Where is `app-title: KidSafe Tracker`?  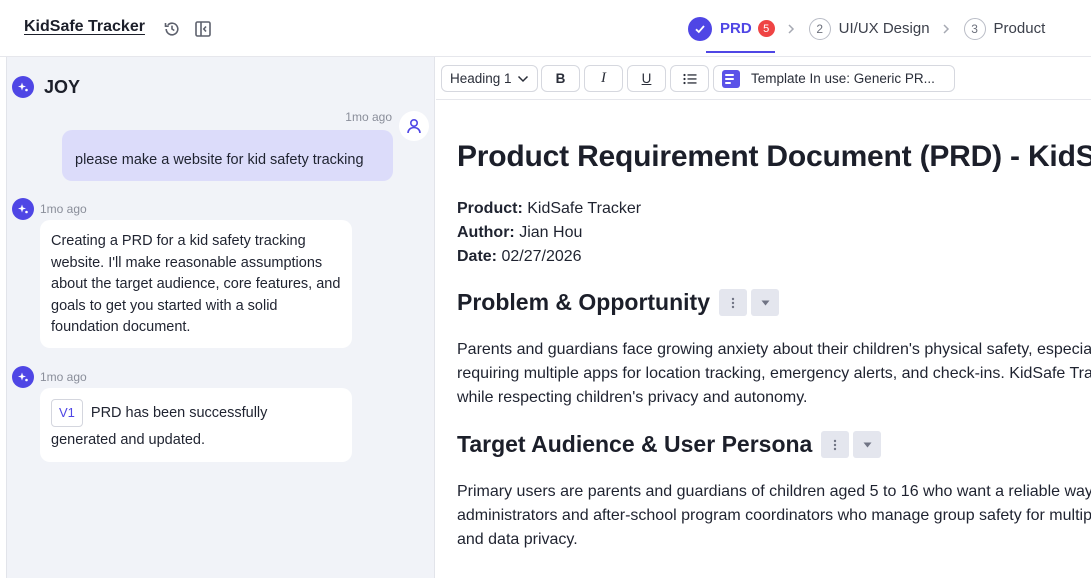 app-title: KidSafe Tracker is located at coordinates (84, 27).